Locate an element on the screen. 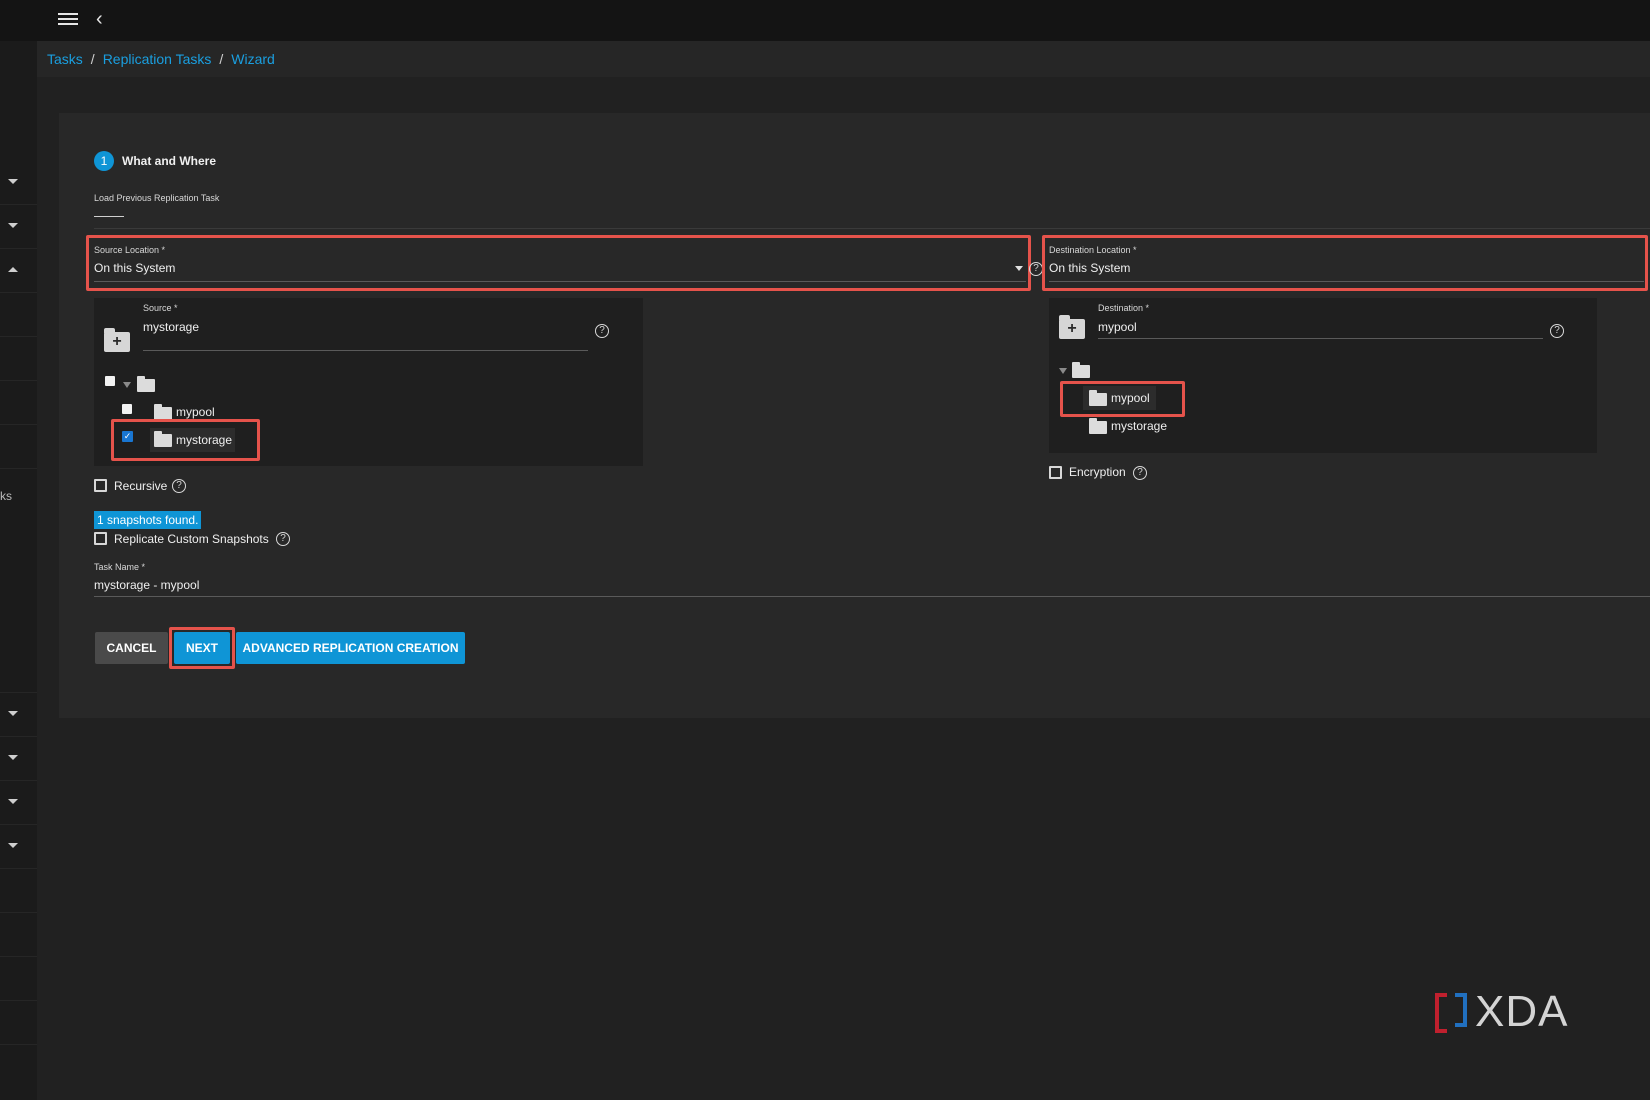 This screenshot has height=1100, width=1650. destination-label: Destination * is located at coordinates (1124, 308).